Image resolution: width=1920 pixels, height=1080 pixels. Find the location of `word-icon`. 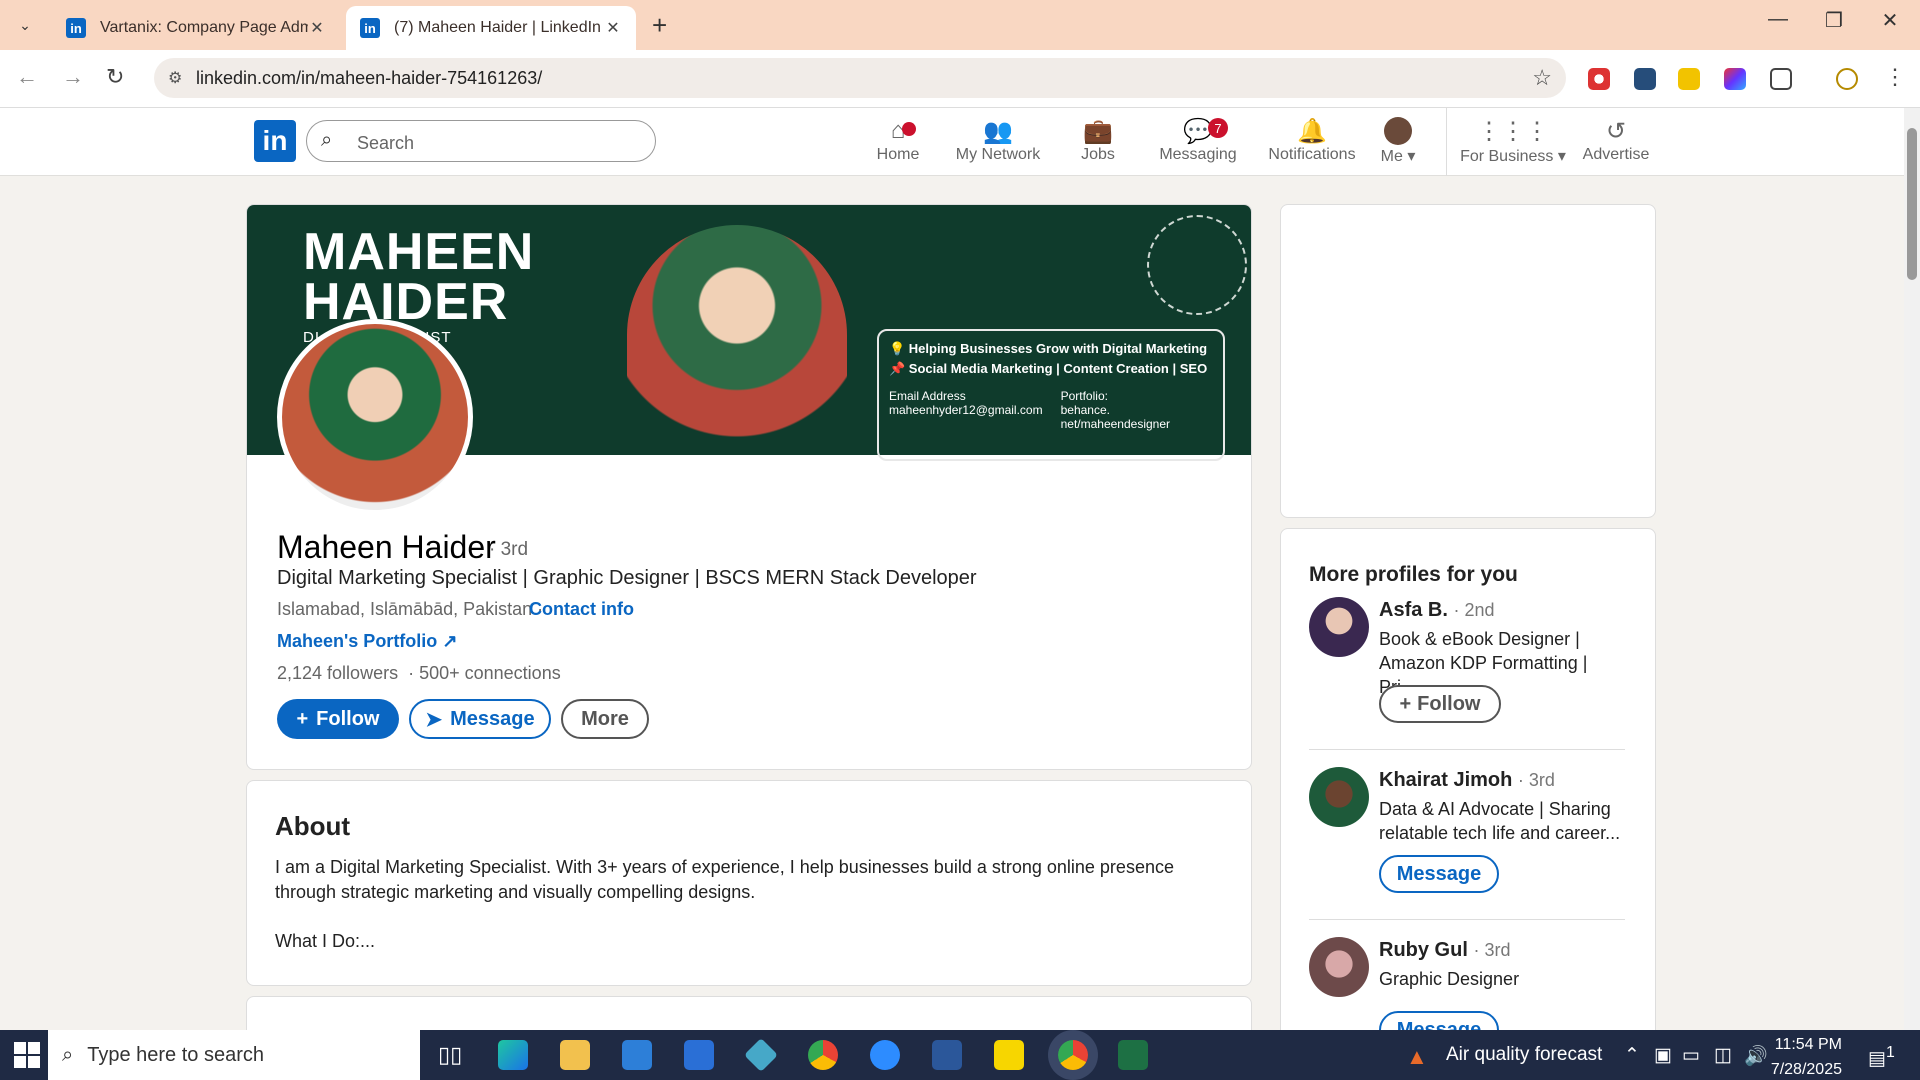

word-icon is located at coordinates (947, 1055).